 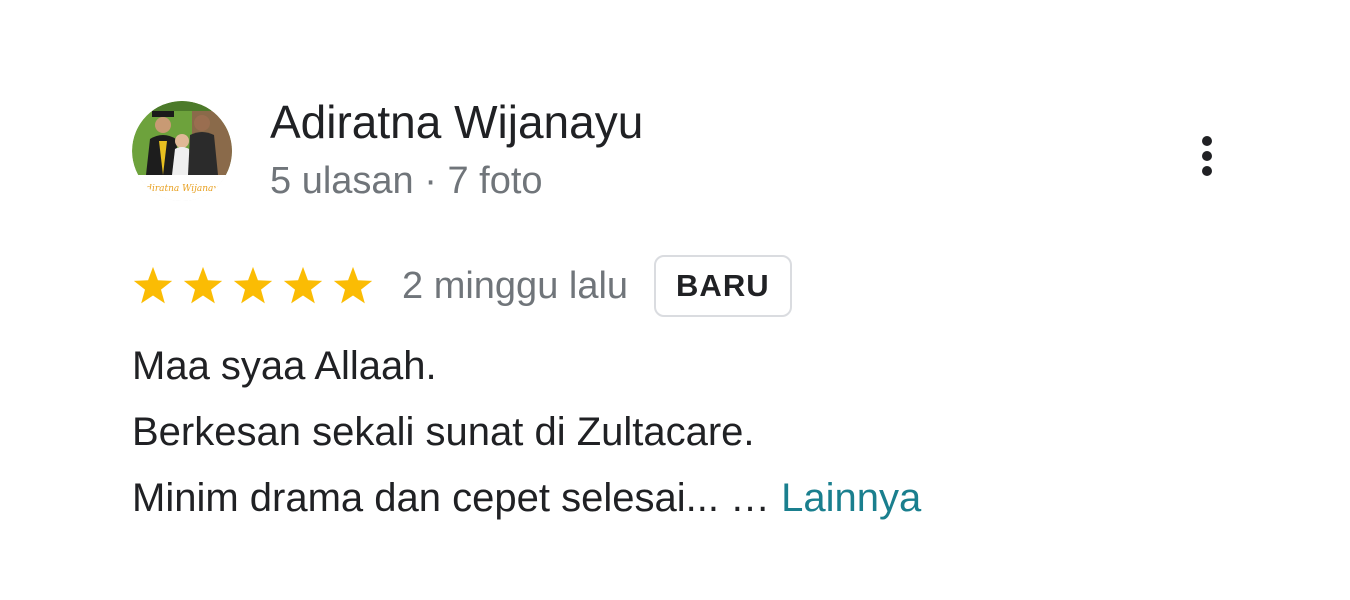 I want to click on avatar: Adiratna Wijanayu, so click(x=182, y=151).